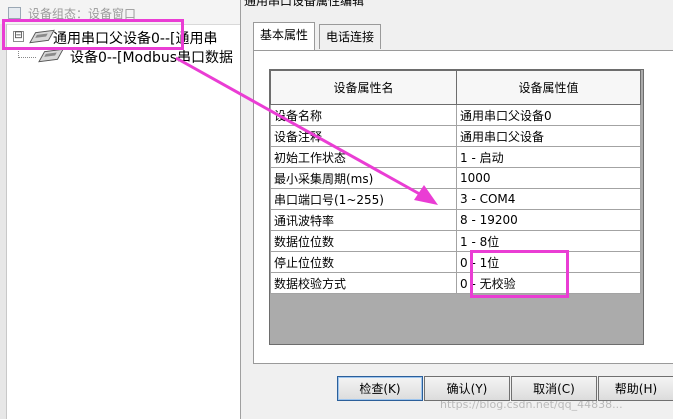 Image resolution: width=673 pixels, height=419 pixels. What do you see at coordinates (304, 4) in the screenshot?
I see `dialog-title: 通用串口设备属性编辑` at bounding box center [304, 4].